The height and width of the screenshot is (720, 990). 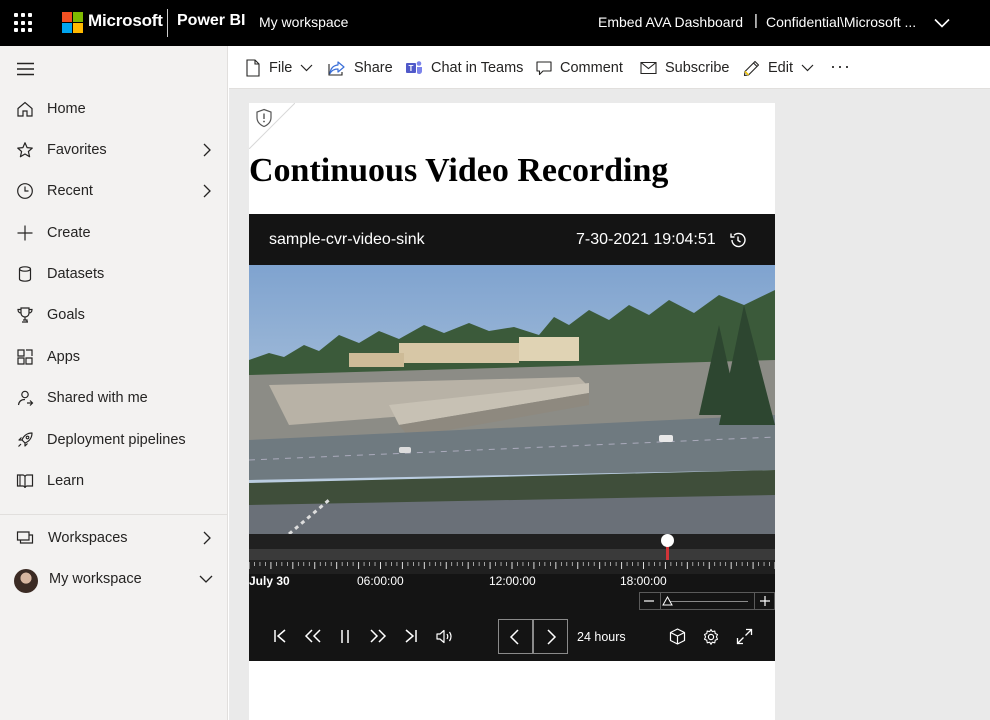 I want to click on shared-icon, so click(x=25, y=398).